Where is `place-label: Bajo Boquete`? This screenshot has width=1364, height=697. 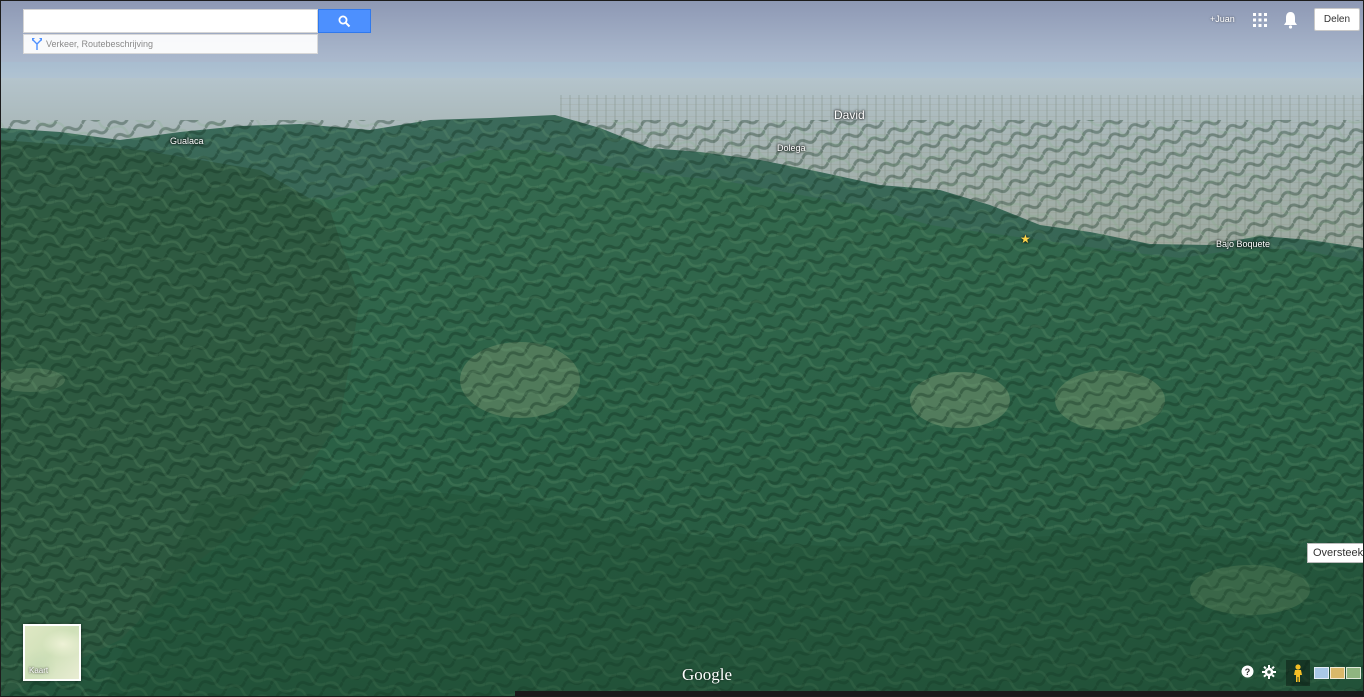 place-label: Bajo Boquete is located at coordinates (1243, 244).